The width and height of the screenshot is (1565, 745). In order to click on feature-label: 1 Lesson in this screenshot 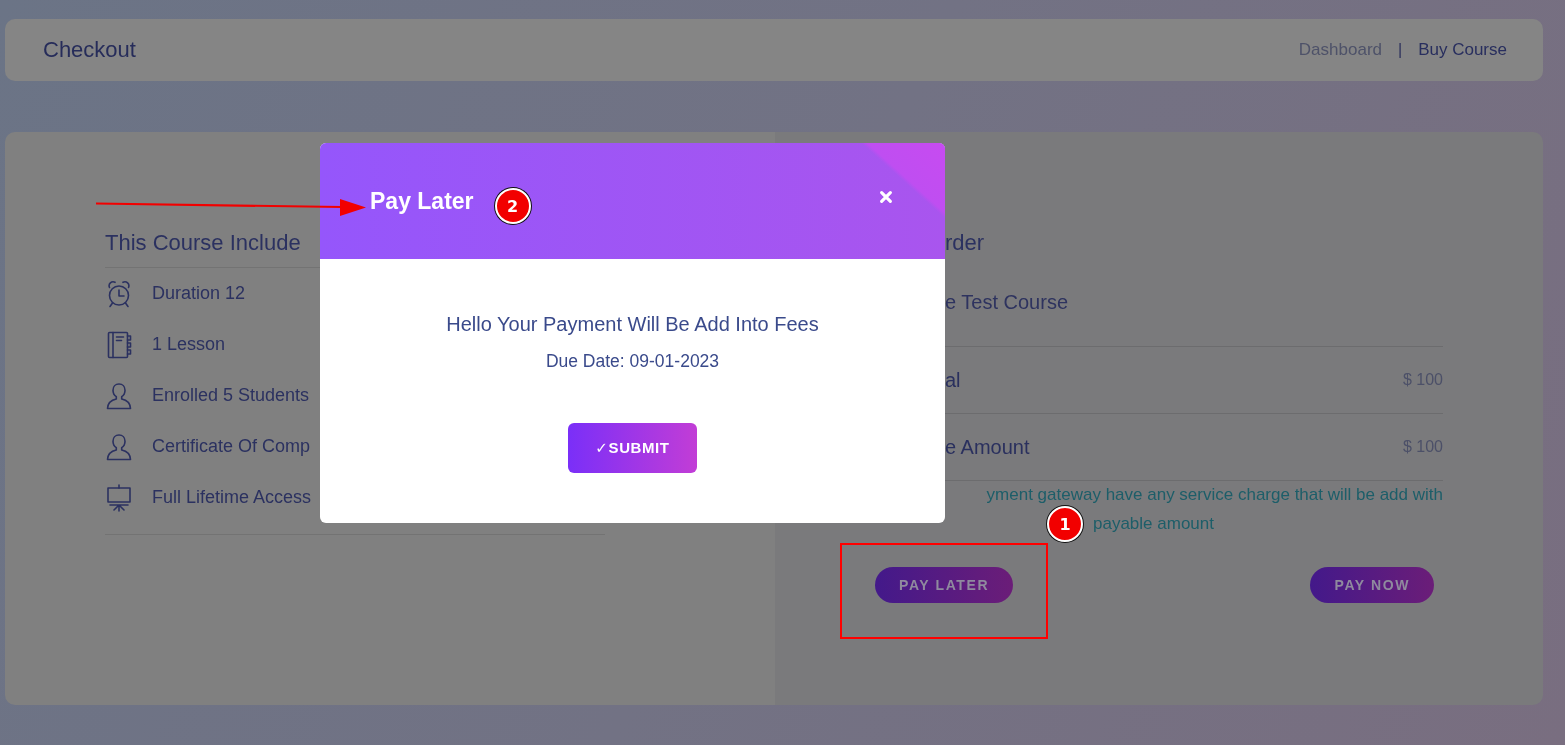, I will do `click(189, 344)`.